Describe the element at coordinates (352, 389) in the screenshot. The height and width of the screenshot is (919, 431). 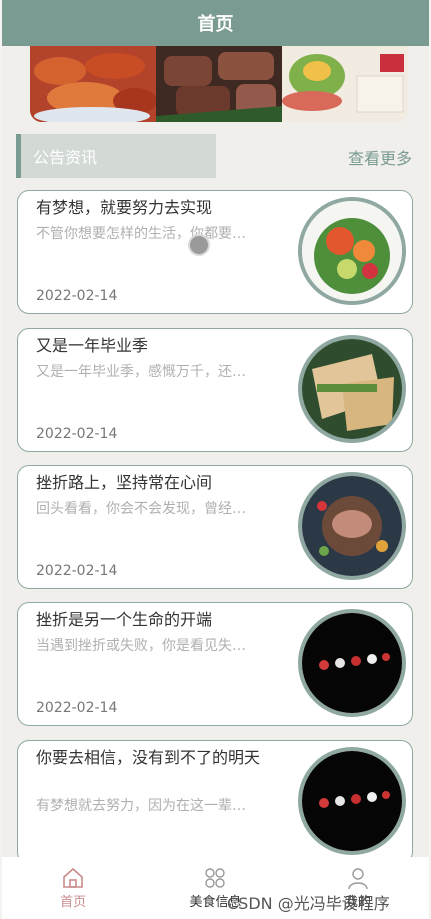
I see `article-thumbnail-sandwich` at that location.